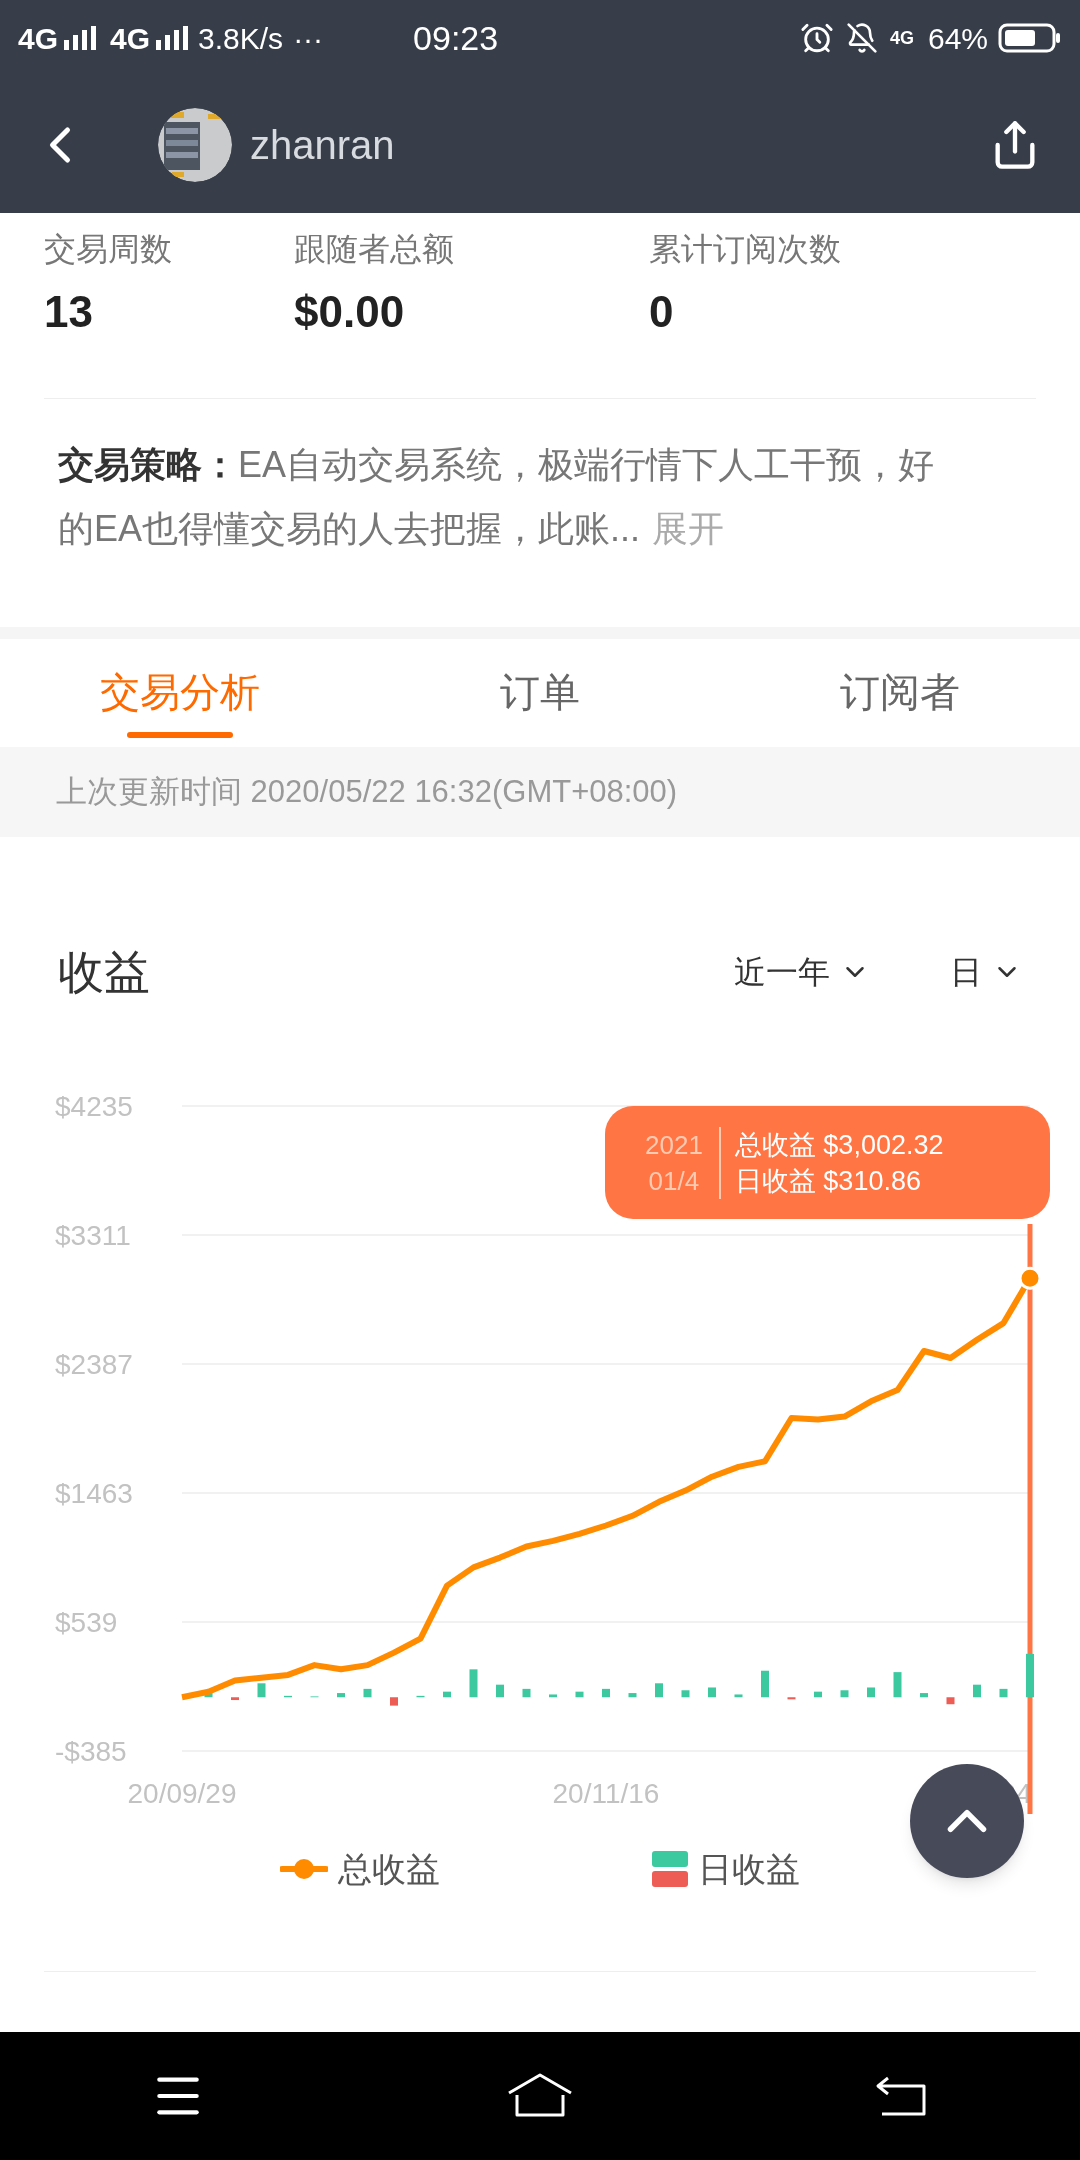 The width and height of the screenshot is (1080, 2160). Describe the element at coordinates (986, 972) in the screenshot. I see `period-dropdown: 日` at that location.